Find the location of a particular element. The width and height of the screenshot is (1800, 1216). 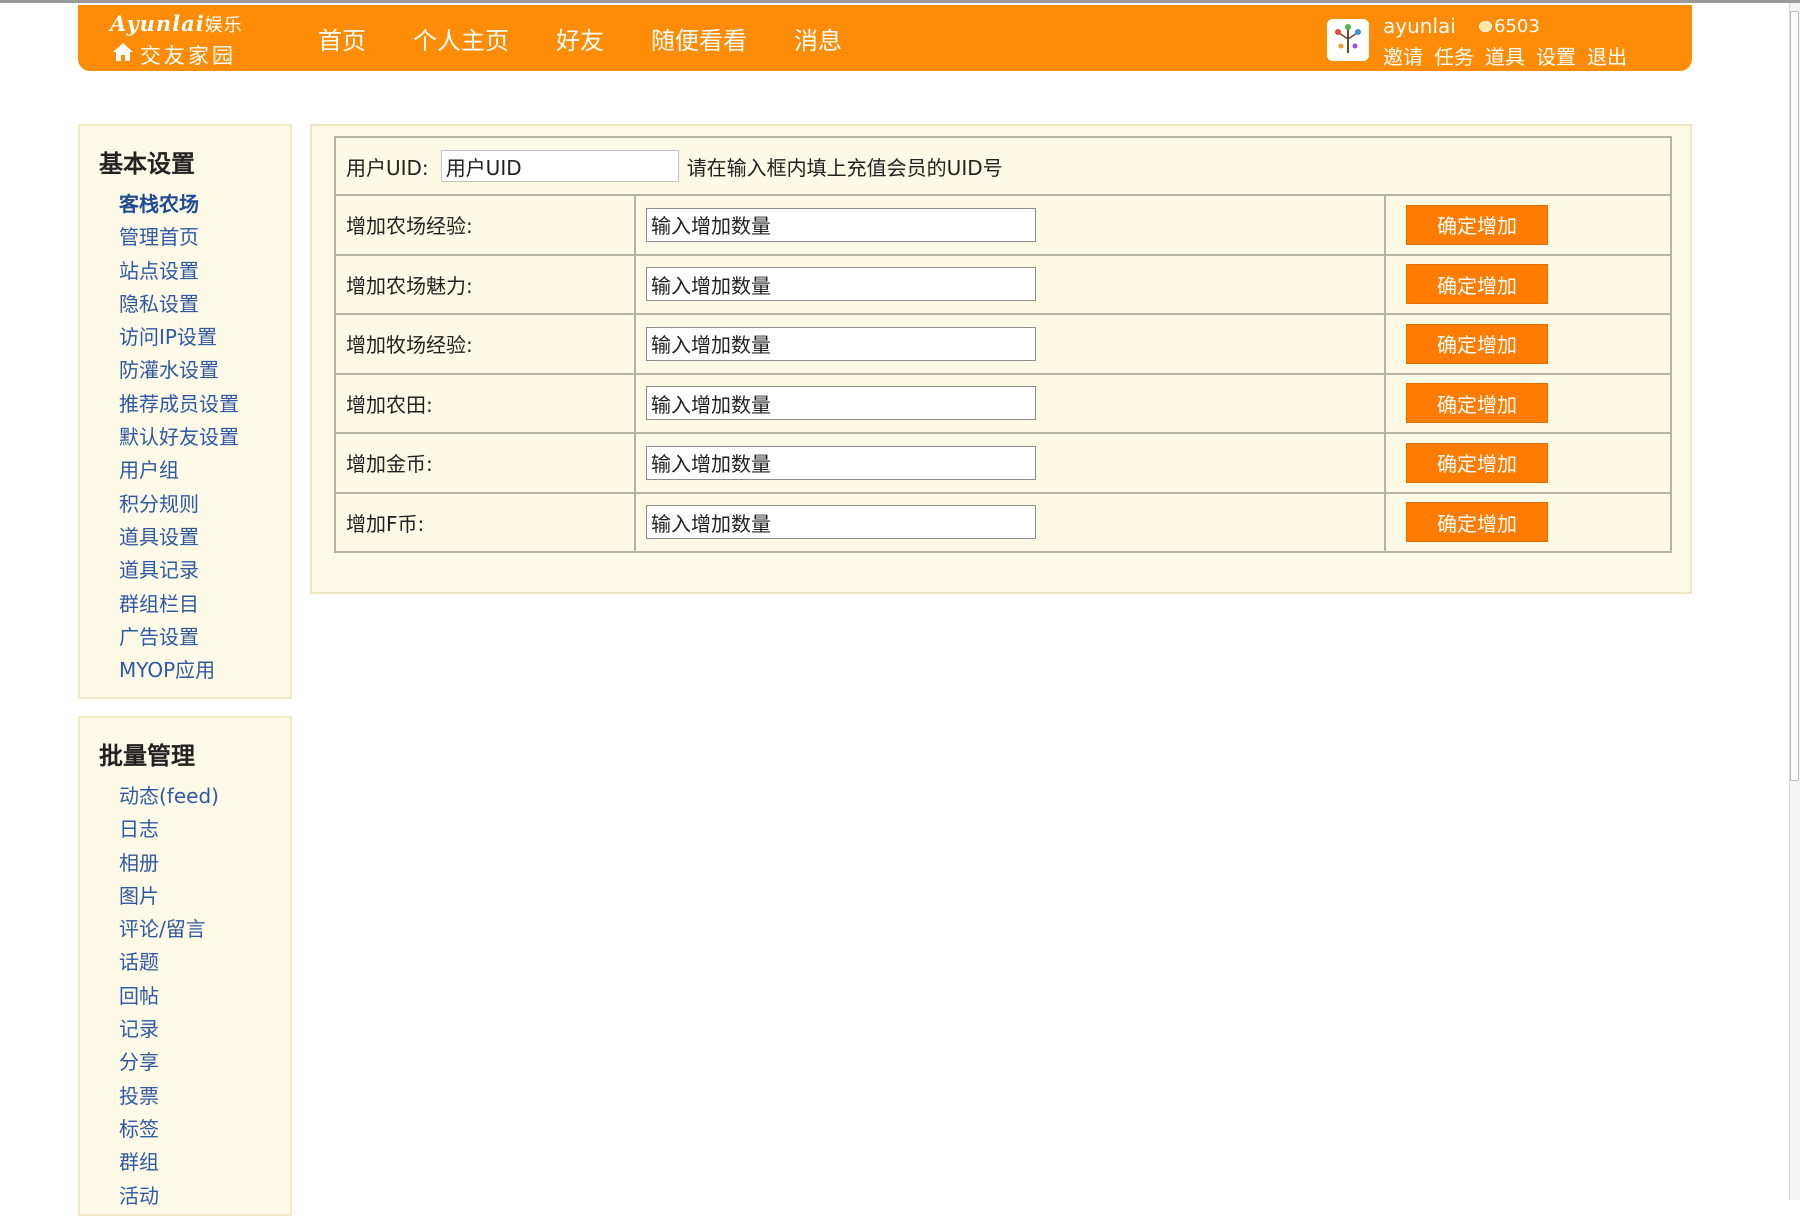

sidebar-item-recommended-members: 推荐成员设置 is located at coordinates (179, 404).